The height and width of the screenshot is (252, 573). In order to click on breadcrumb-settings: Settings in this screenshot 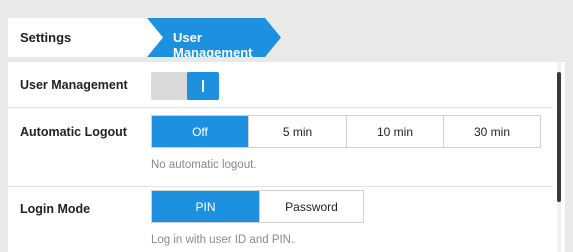, I will do `click(87, 37)`.